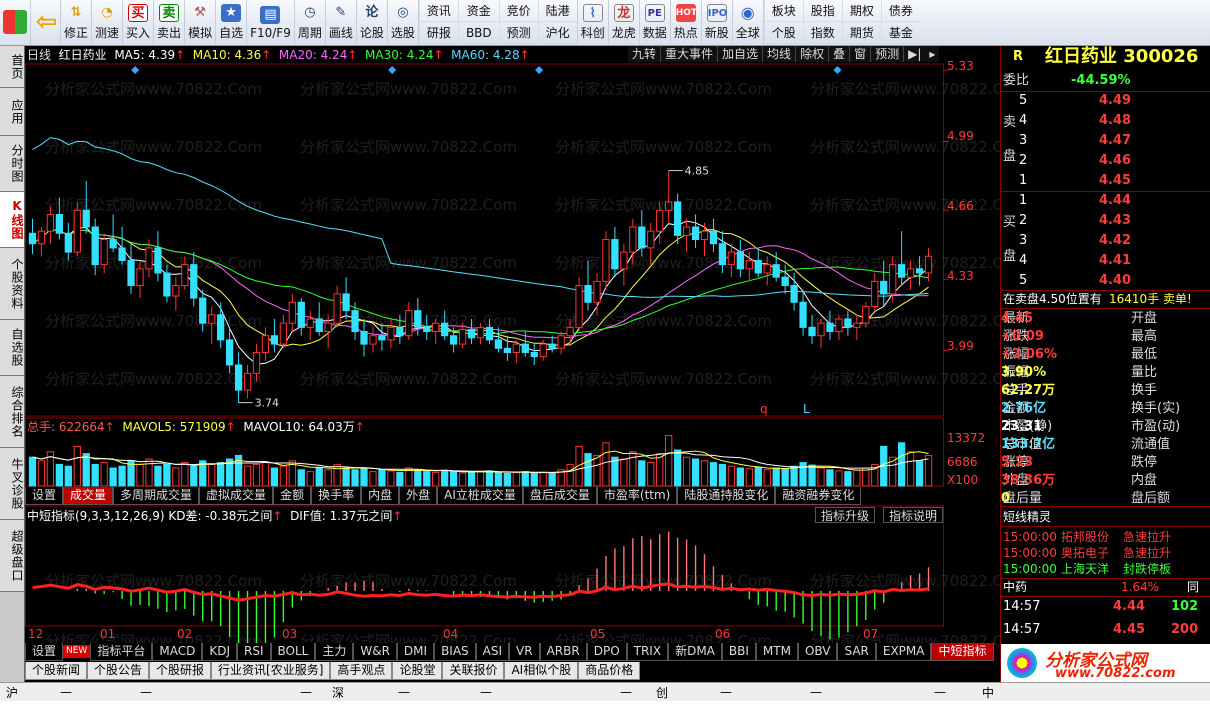 This screenshot has width=1210, height=710. What do you see at coordinates (738, 652) in the screenshot?
I see `ind-tab-bbi: BBI` at bounding box center [738, 652].